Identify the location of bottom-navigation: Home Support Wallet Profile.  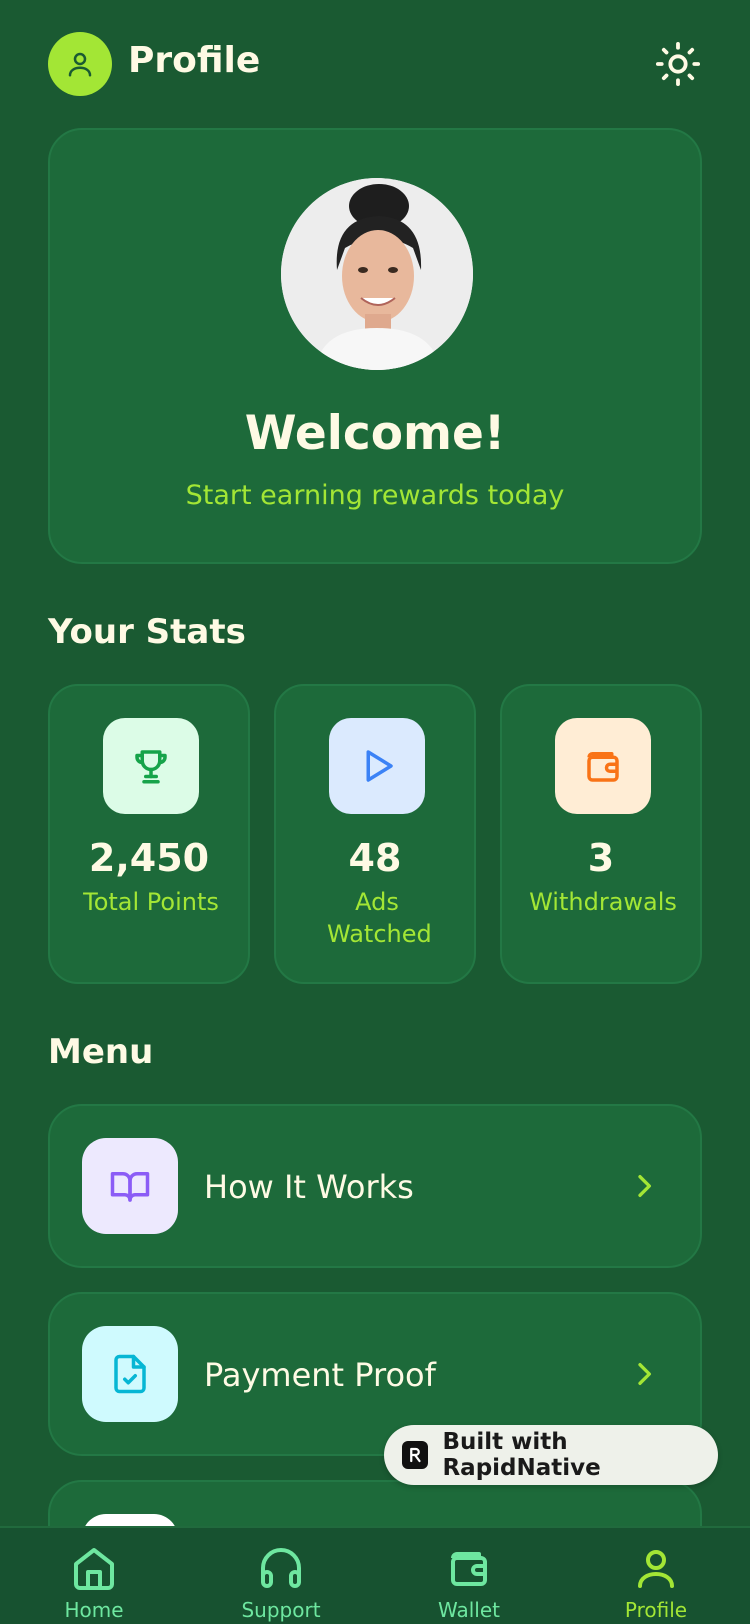
(375, 1575).